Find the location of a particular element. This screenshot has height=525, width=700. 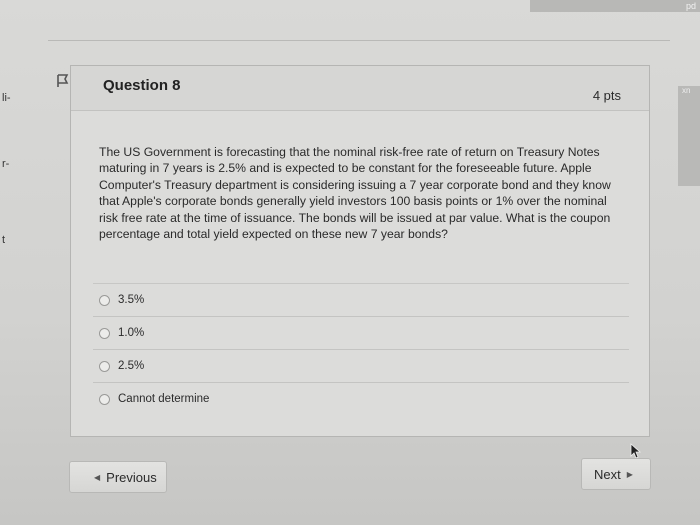

next-button: Next ▶ is located at coordinates (616, 474).